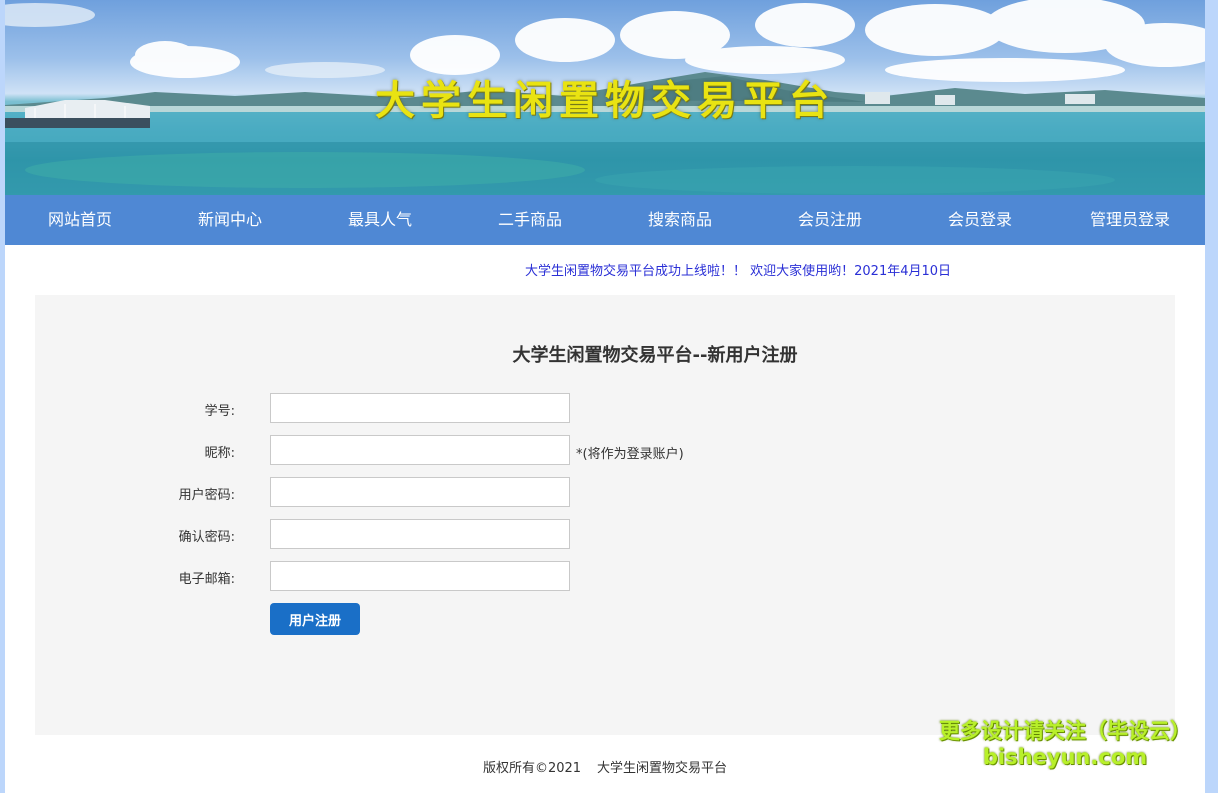  Describe the element at coordinates (830, 220) in the screenshot. I see `nav-item-register: 会员注册` at that location.